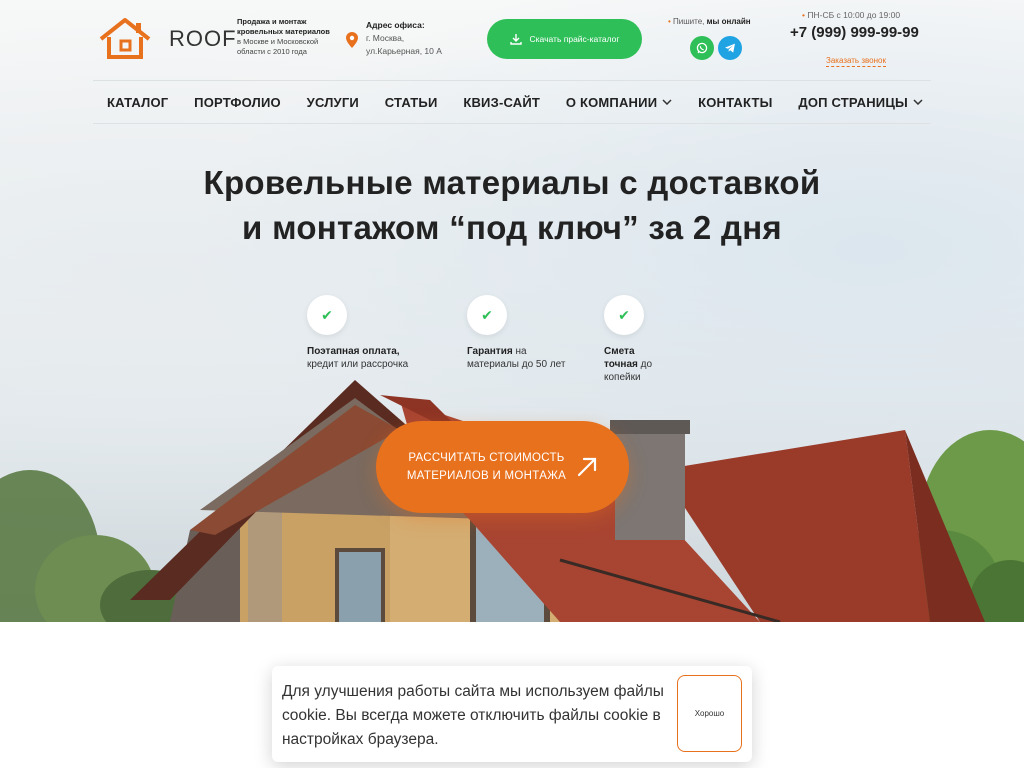  Describe the element at coordinates (709, 713) in the screenshot. I see `cookie-accept-button: Хорошо` at that location.